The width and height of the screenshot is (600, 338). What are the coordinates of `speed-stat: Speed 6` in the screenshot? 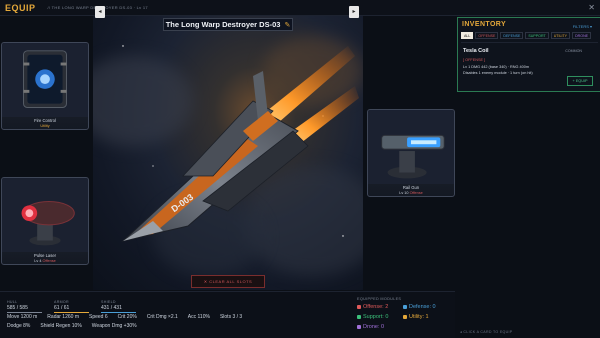 It's located at (98, 317).